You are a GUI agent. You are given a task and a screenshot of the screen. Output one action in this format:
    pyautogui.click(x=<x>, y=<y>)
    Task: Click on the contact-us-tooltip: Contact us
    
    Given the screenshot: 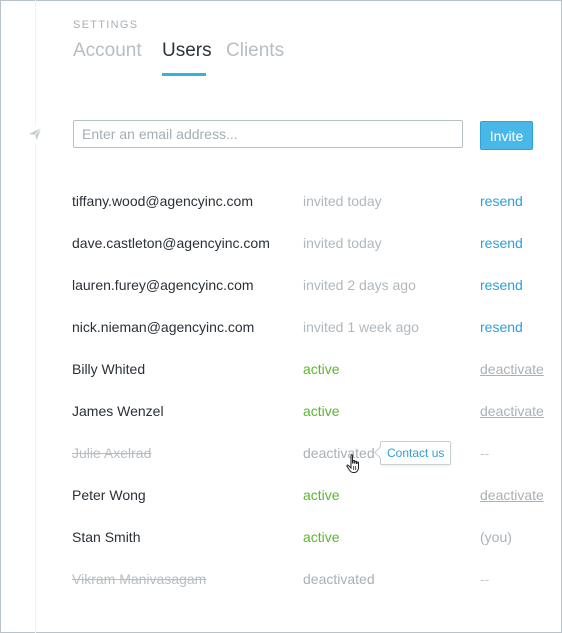 What is the action you would take?
    pyautogui.click(x=413, y=453)
    